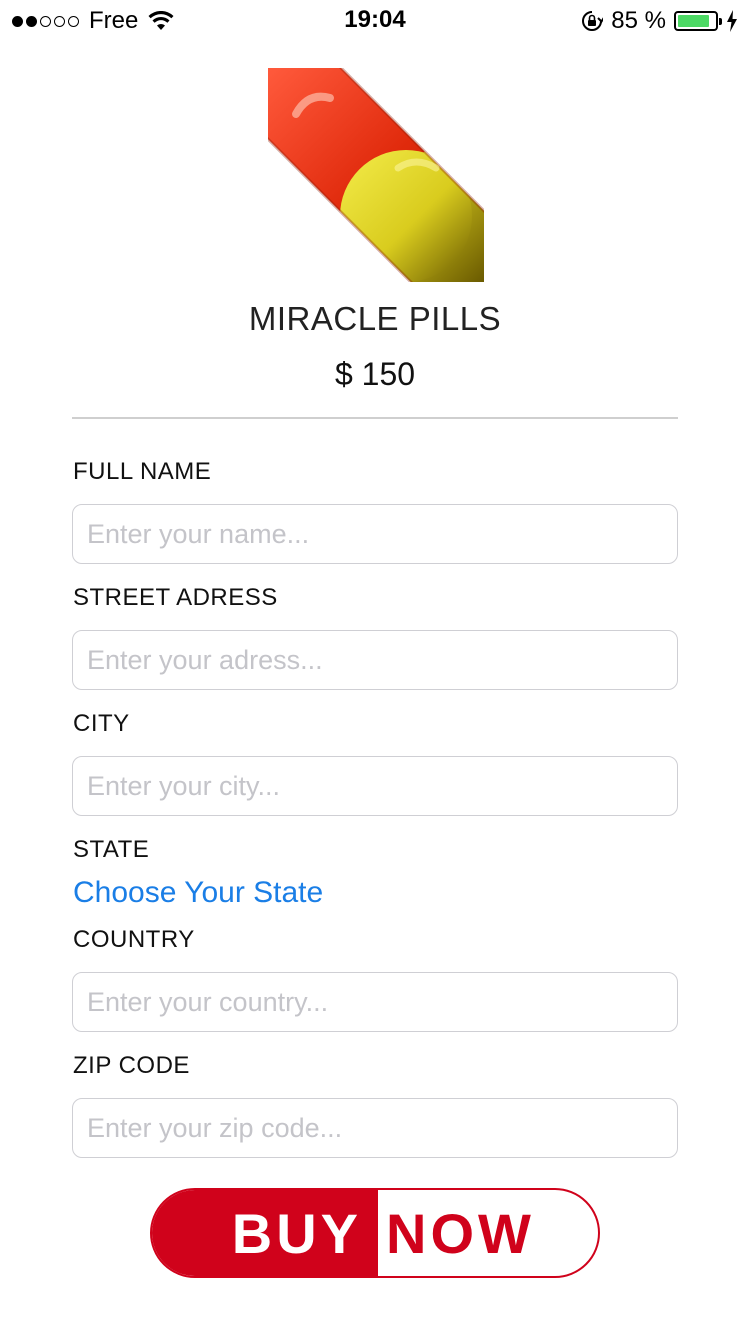  Describe the element at coordinates (375, 374) in the screenshot. I see `product-price: $ 150` at that location.